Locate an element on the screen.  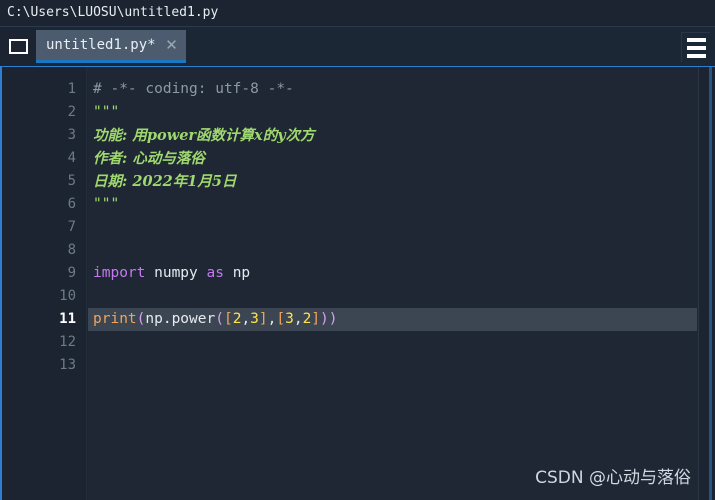
tab-untitled1-py: untitled1.py* ✕ is located at coordinates (111, 46).